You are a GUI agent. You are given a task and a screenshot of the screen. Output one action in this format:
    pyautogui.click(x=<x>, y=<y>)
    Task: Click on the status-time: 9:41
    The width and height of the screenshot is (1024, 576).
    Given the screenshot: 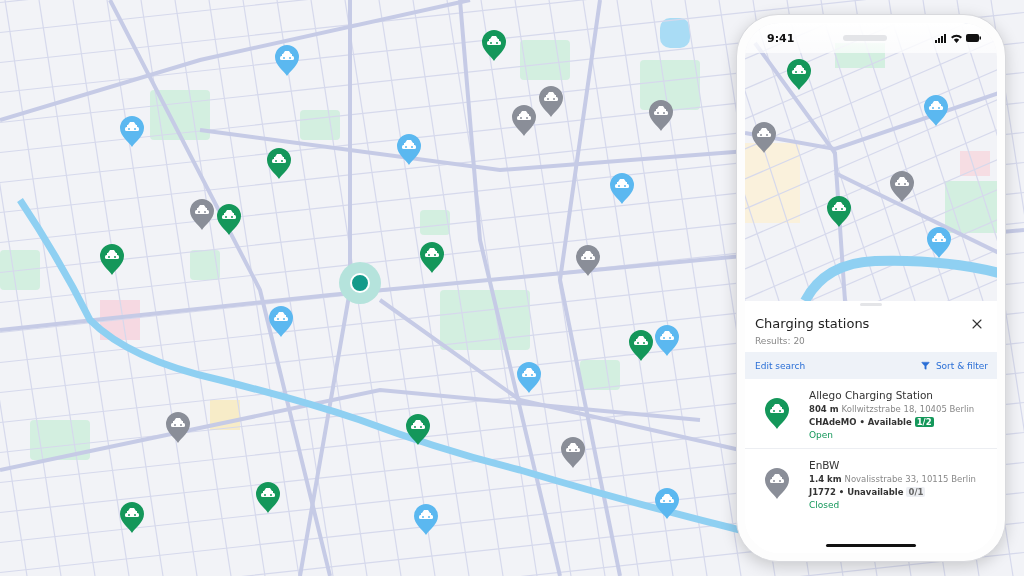 What is the action you would take?
    pyautogui.click(x=781, y=38)
    